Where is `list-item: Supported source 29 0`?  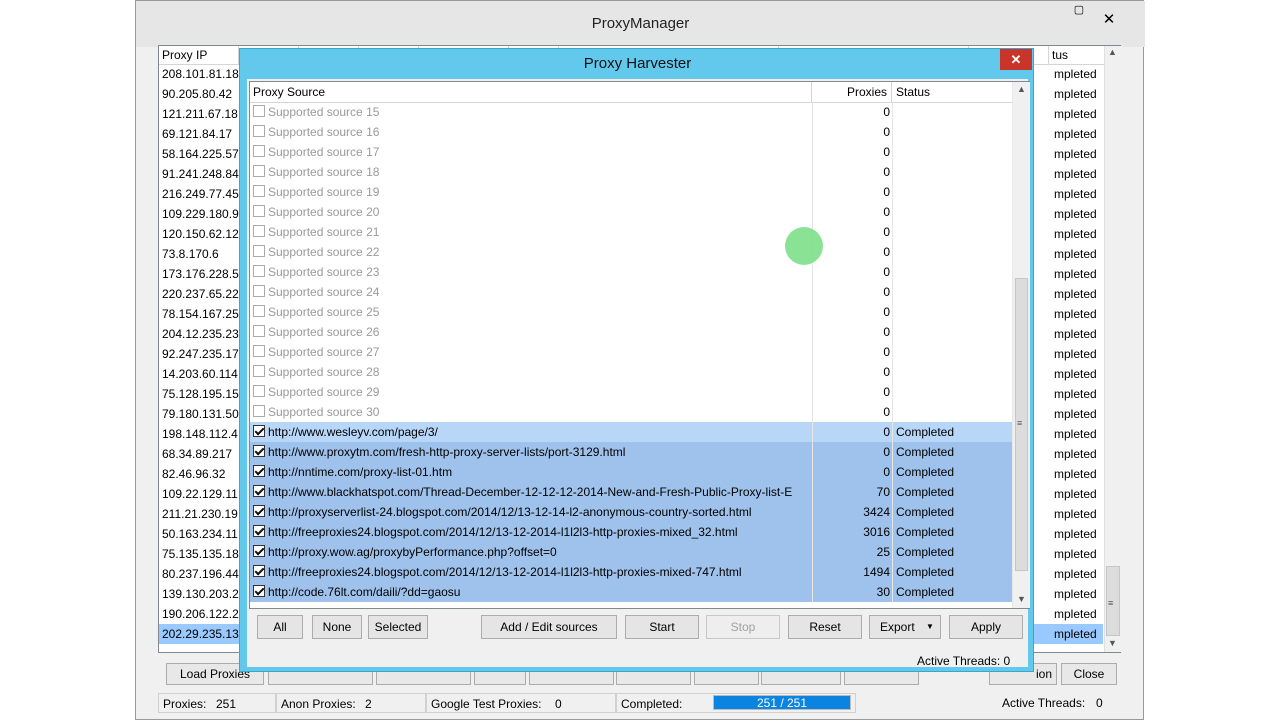 list-item: Supported source 29 0 is located at coordinates (631, 392).